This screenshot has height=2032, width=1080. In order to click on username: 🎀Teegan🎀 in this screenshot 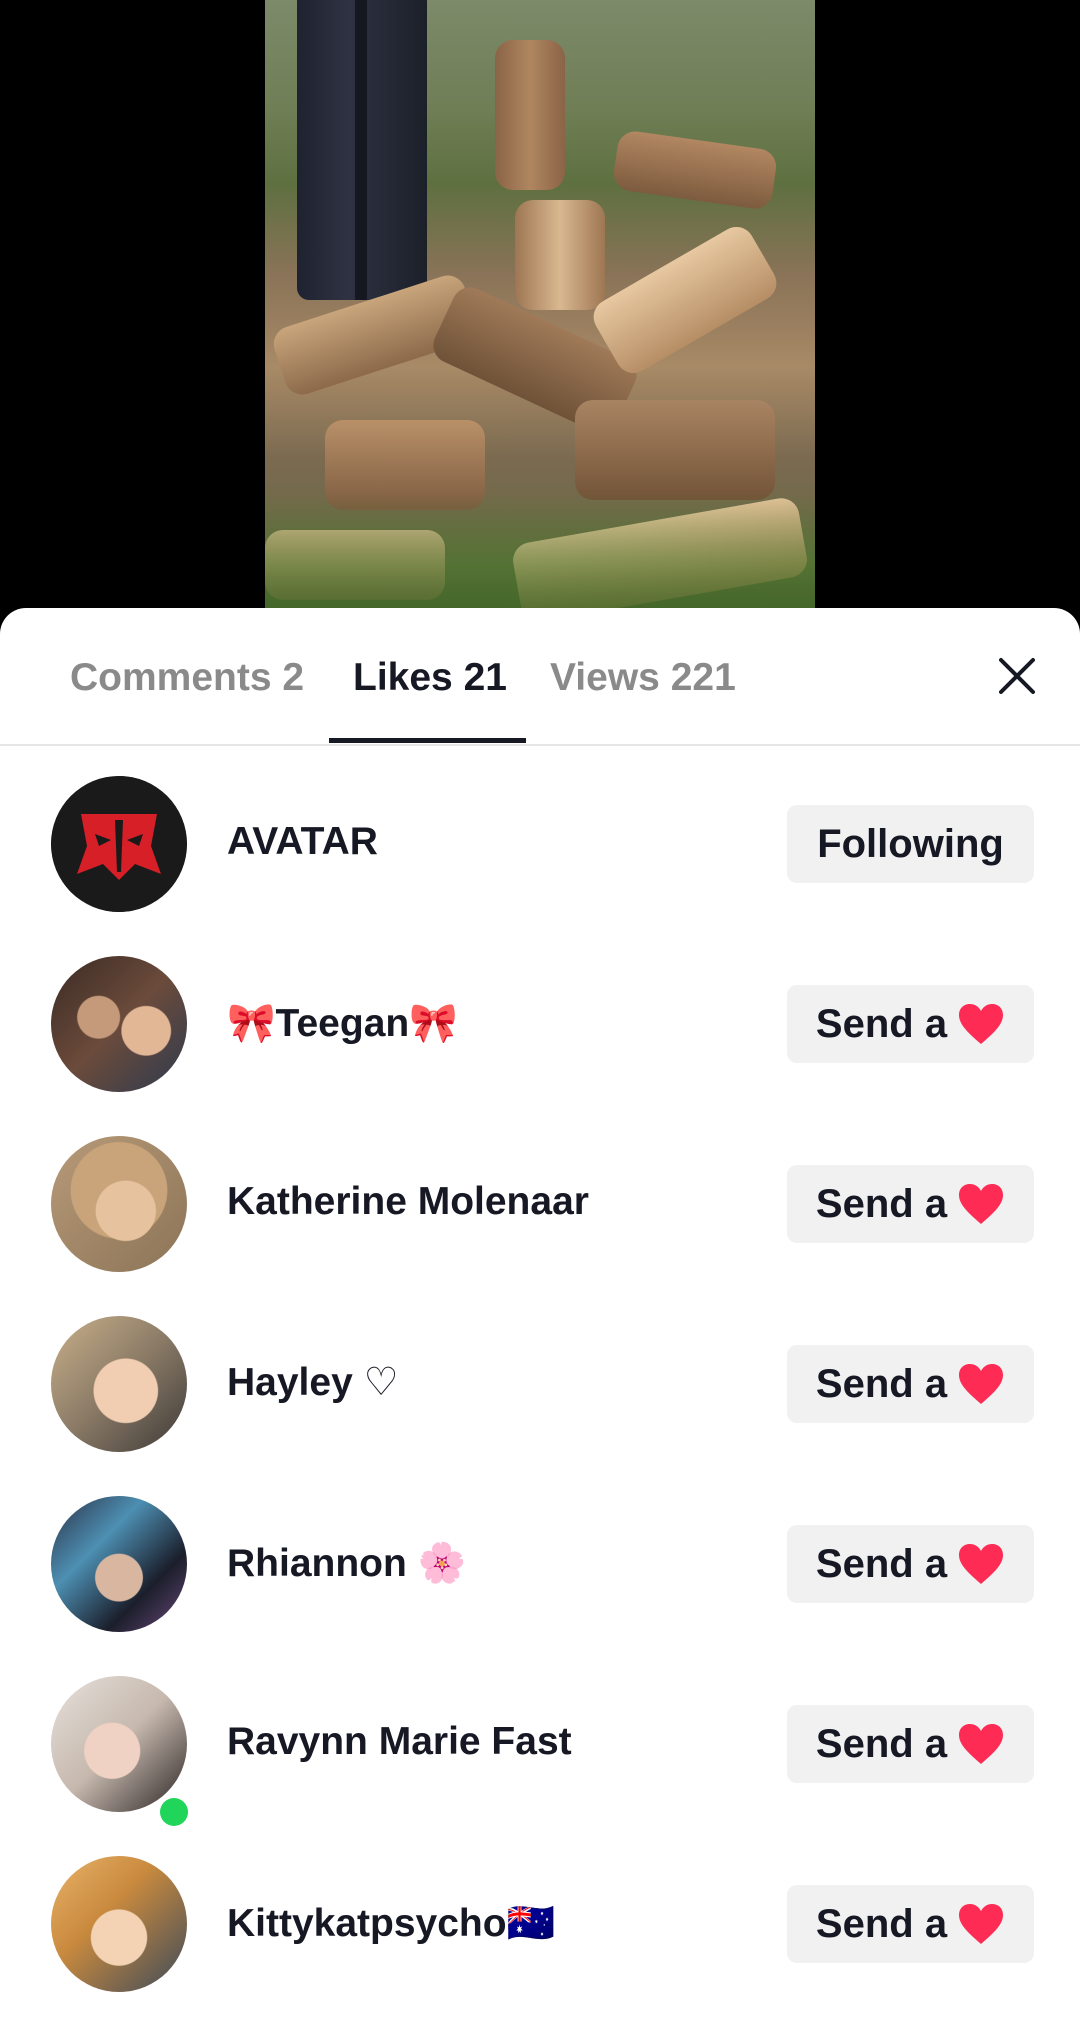, I will do `click(342, 1023)`.